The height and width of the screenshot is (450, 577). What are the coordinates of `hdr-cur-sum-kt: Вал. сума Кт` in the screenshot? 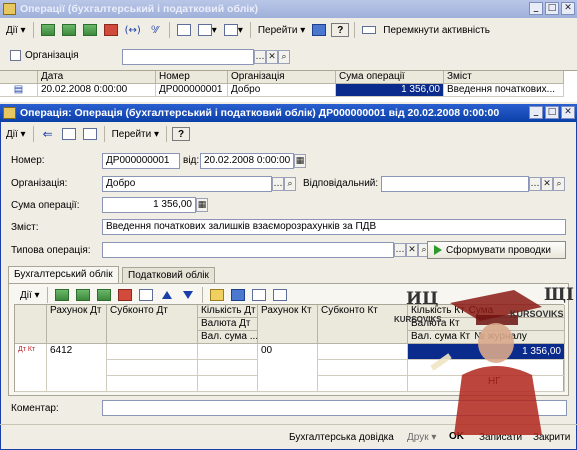 It's located at (440, 337).